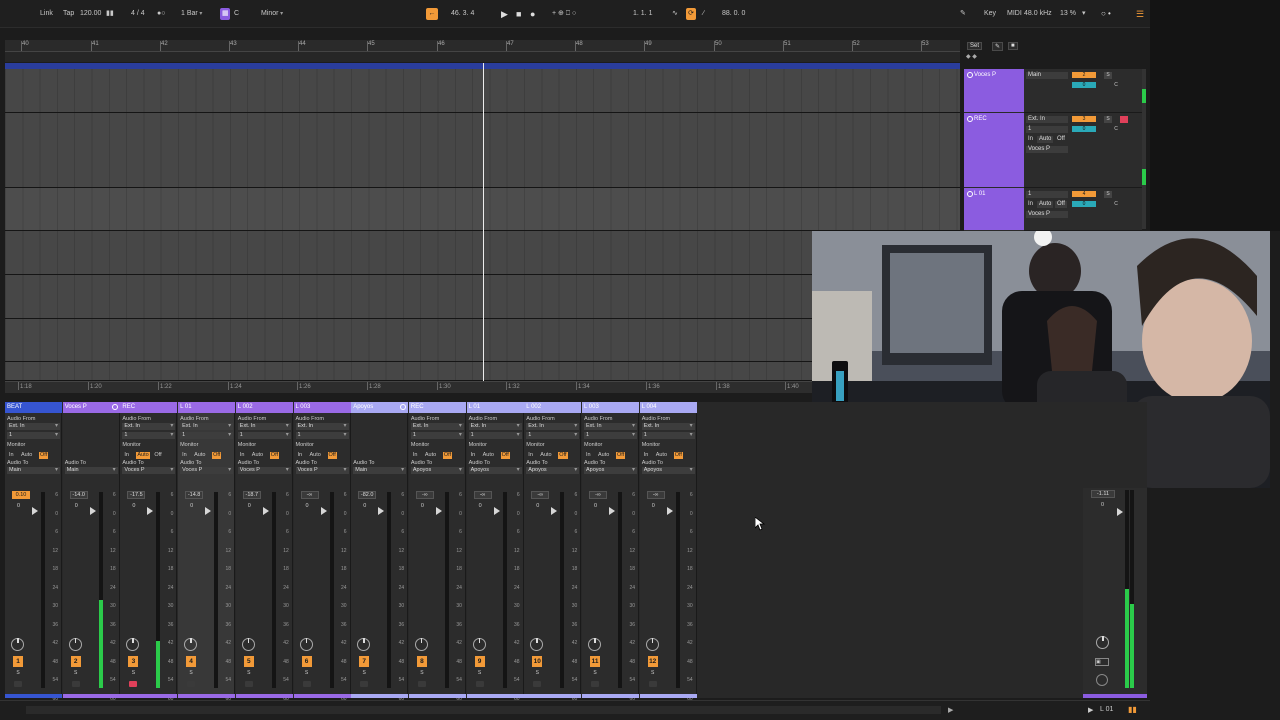 This screenshot has width=1280, height=720. Describe the element at coordinates (610, 407) in the screenshot. I see `track-title: L 003` at that location.